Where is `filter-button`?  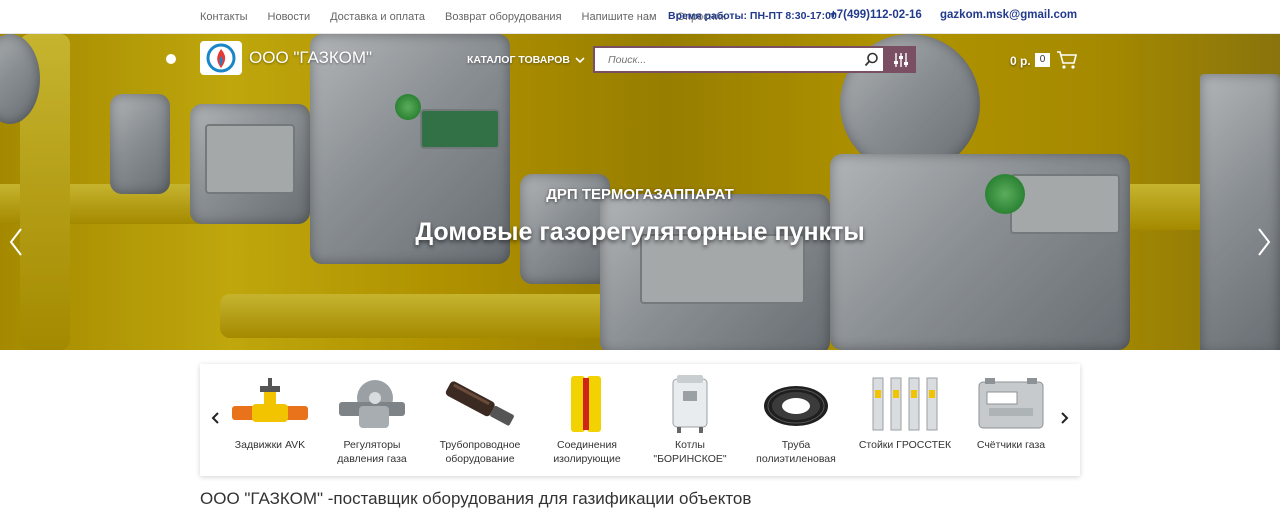
filter-button is located at coordinates (900, 59).